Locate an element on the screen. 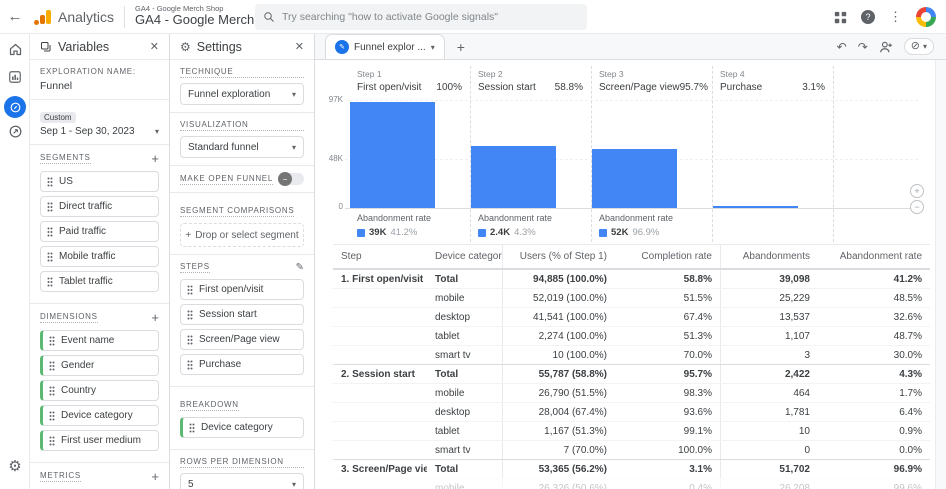  advertising-icon is located at coordinates (15, 131).